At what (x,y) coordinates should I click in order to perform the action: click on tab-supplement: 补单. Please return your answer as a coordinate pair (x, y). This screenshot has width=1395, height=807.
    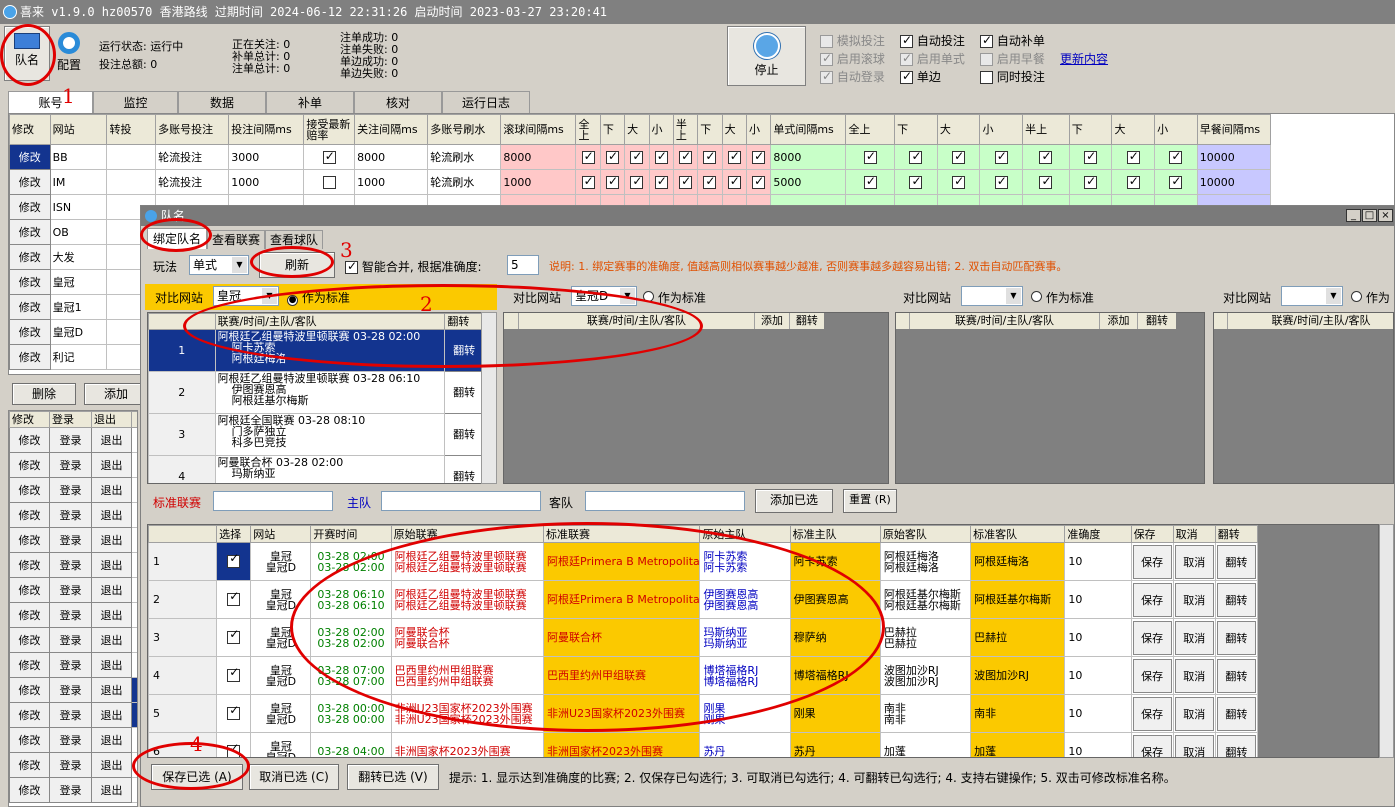
    Looking at the image, I should click on (310, 102).